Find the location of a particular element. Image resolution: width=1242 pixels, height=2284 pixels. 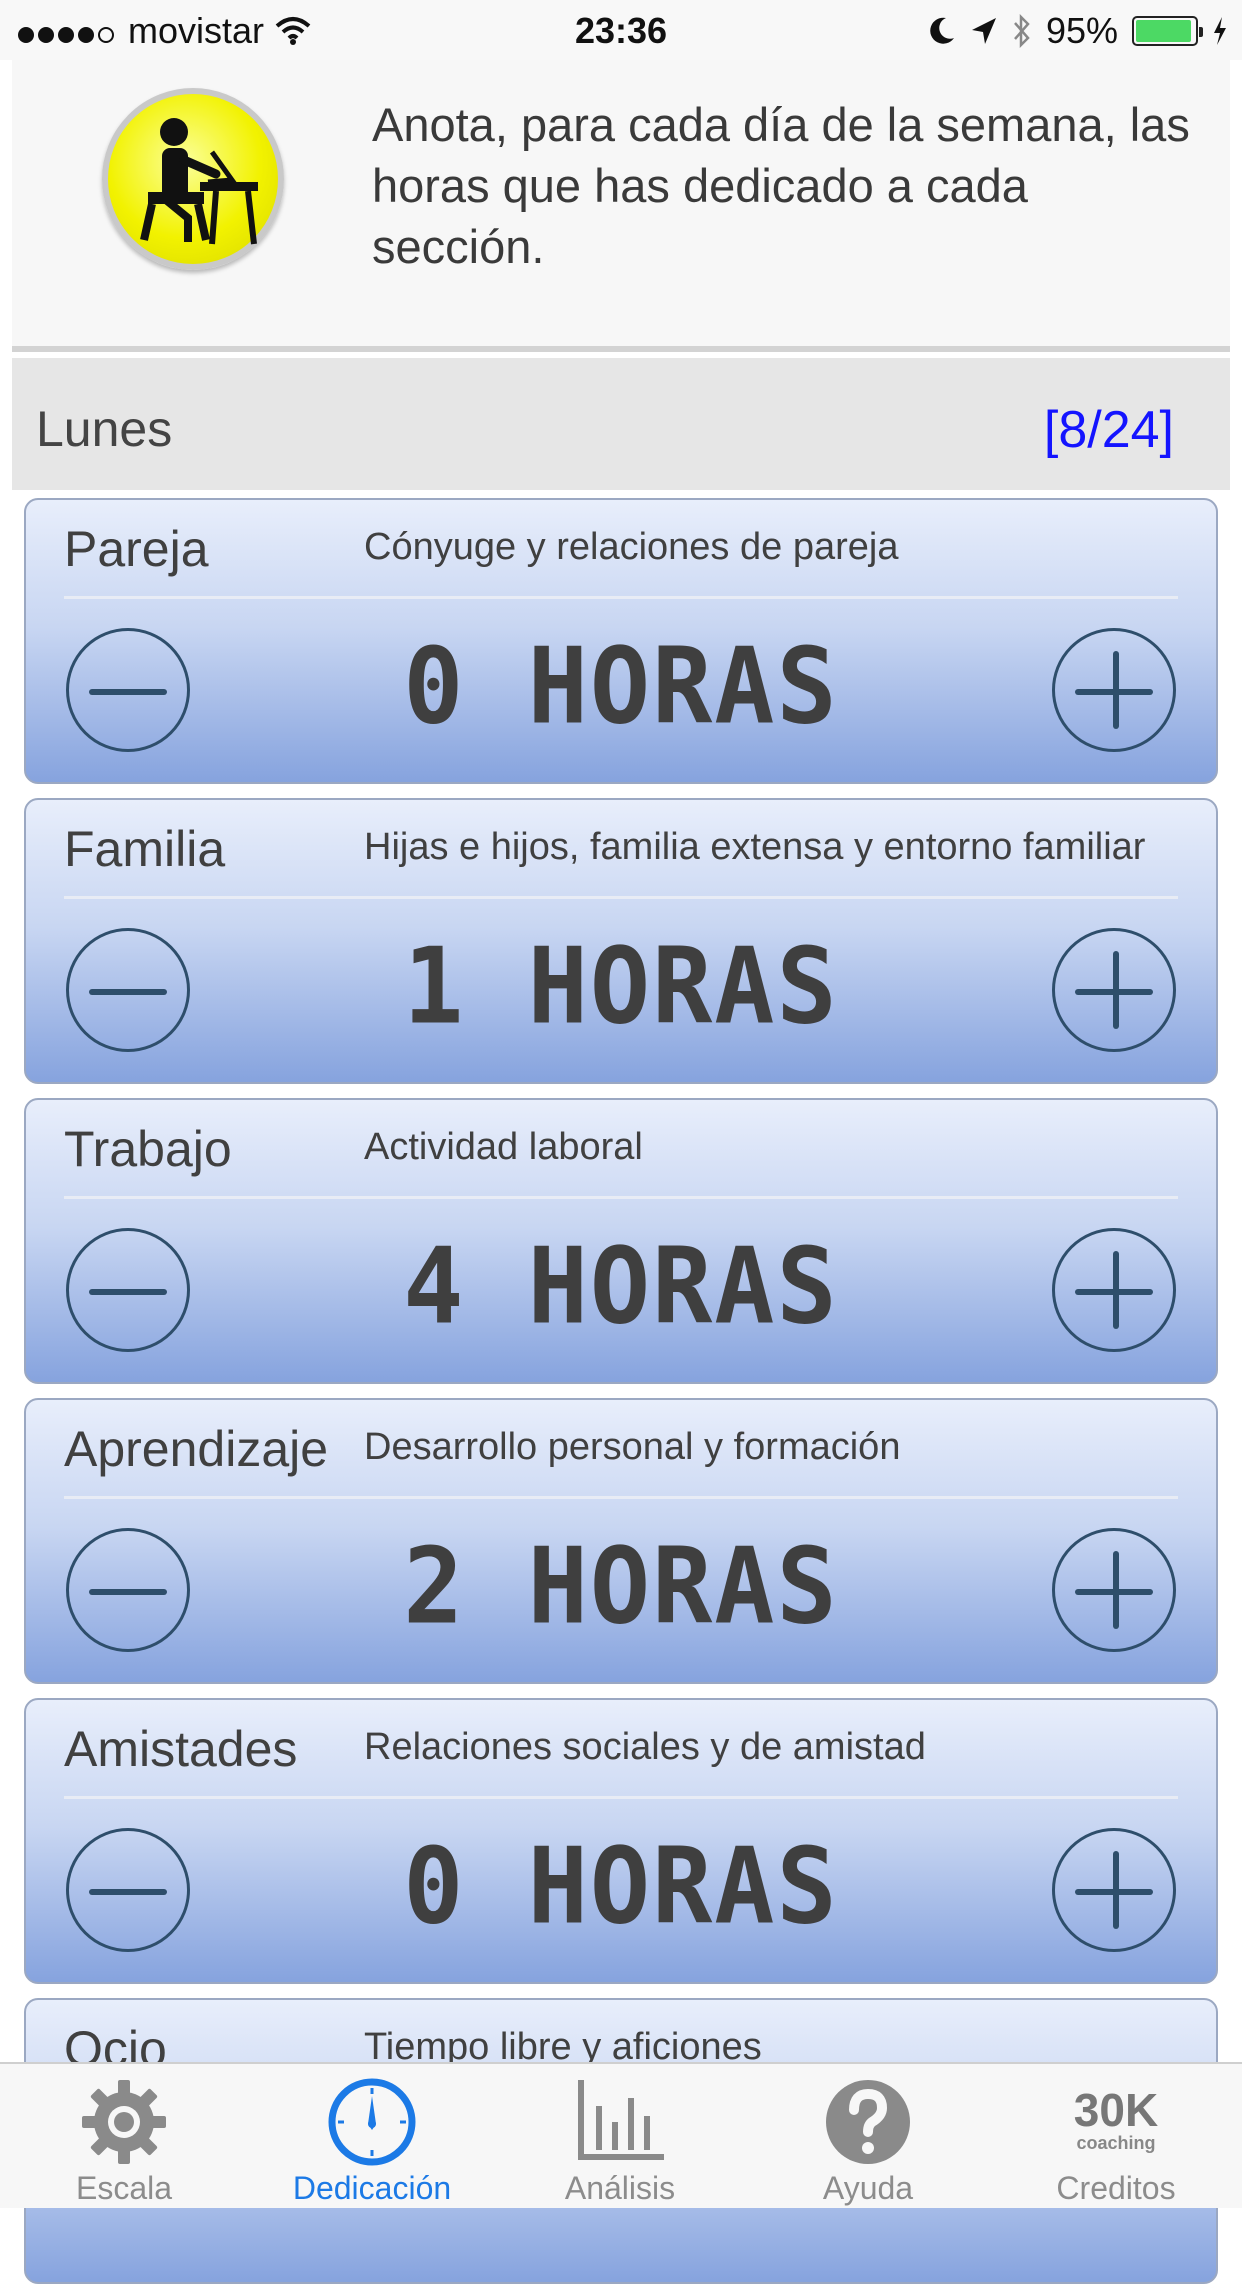

person-at-desk-icon is located at coordinates (193, 179).